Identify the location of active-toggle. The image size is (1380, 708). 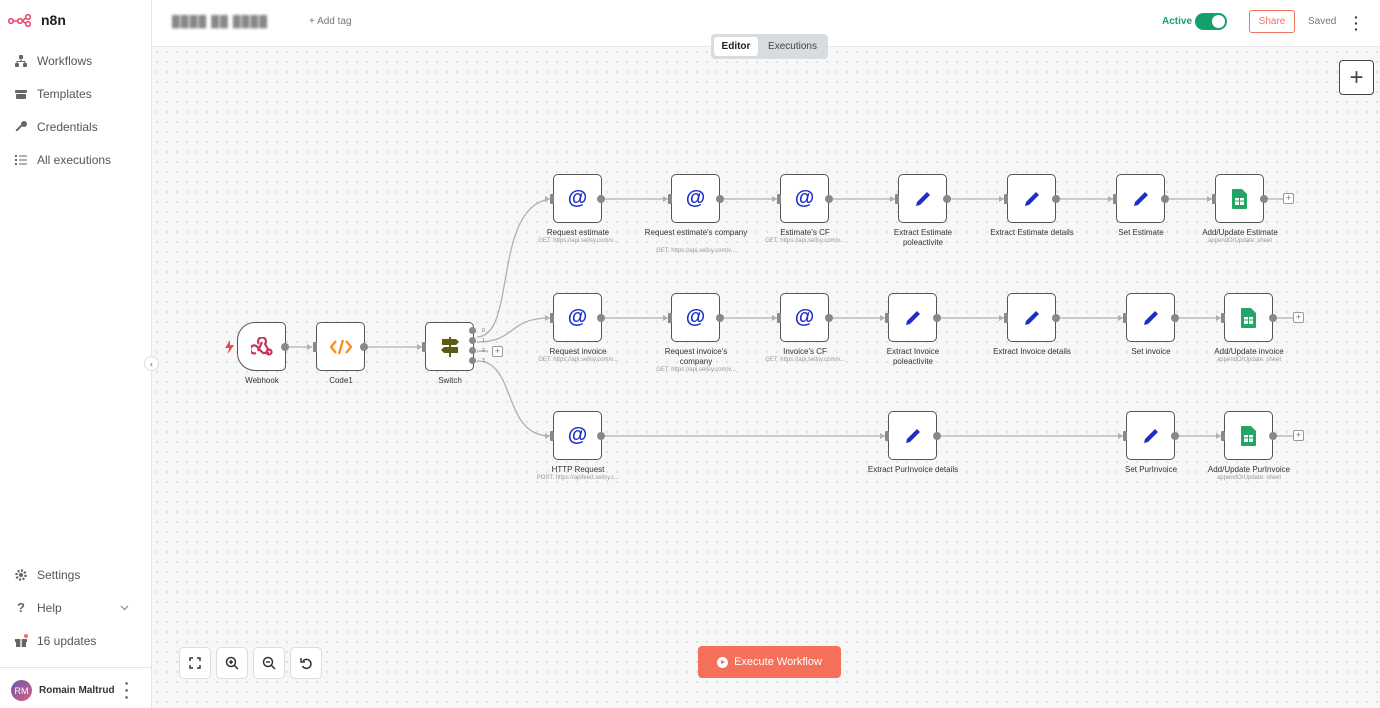
(1211, 21).